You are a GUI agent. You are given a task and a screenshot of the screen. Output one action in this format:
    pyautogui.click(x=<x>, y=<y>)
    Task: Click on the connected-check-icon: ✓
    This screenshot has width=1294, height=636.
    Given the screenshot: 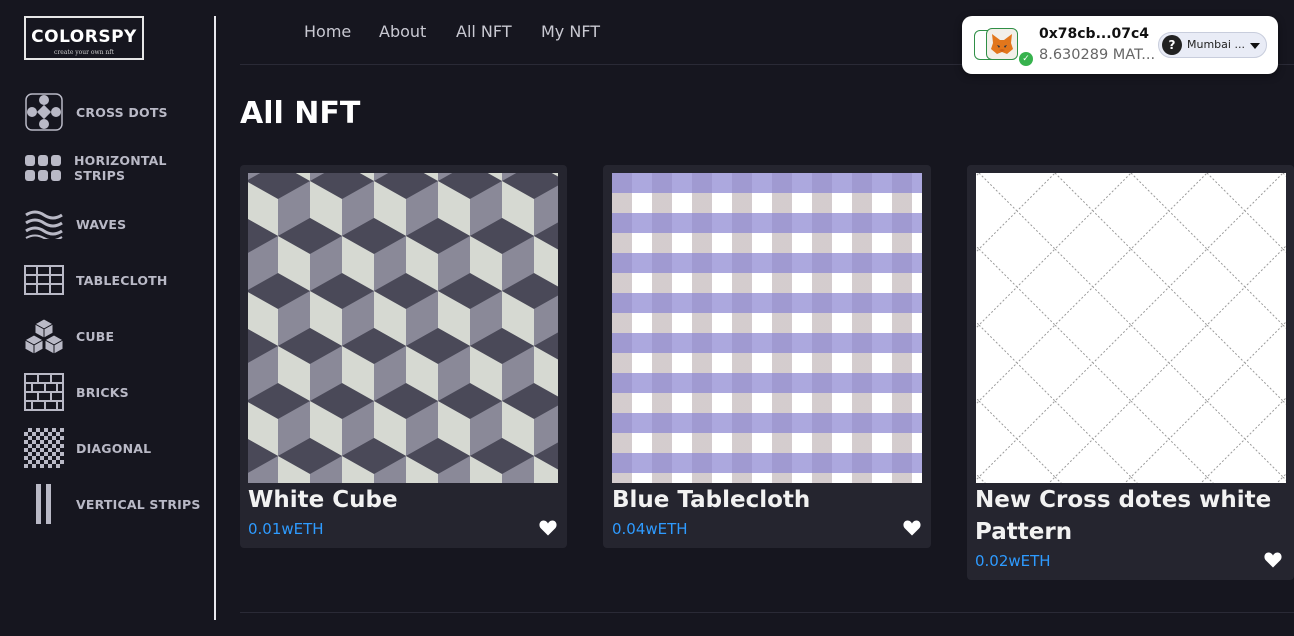 What is the action you would take?
    pyautogui.click(x=1026, y=59)
    